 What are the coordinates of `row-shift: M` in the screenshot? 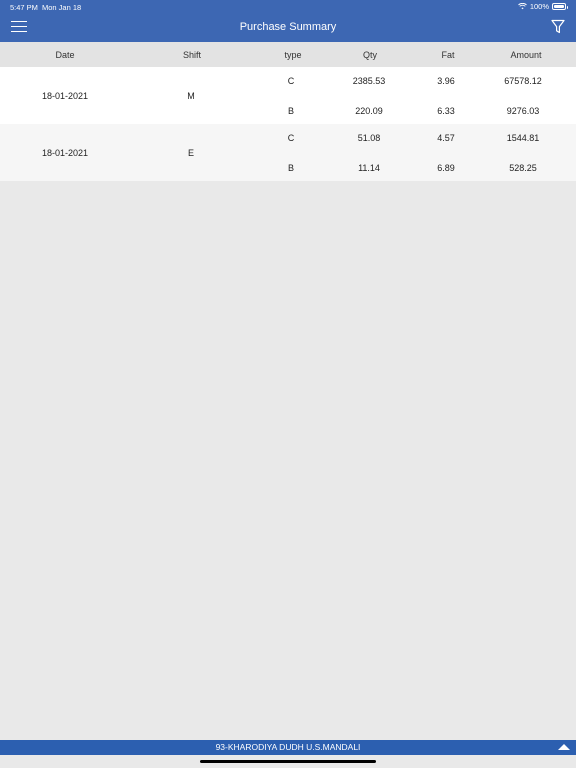 It's located at (191, 96).